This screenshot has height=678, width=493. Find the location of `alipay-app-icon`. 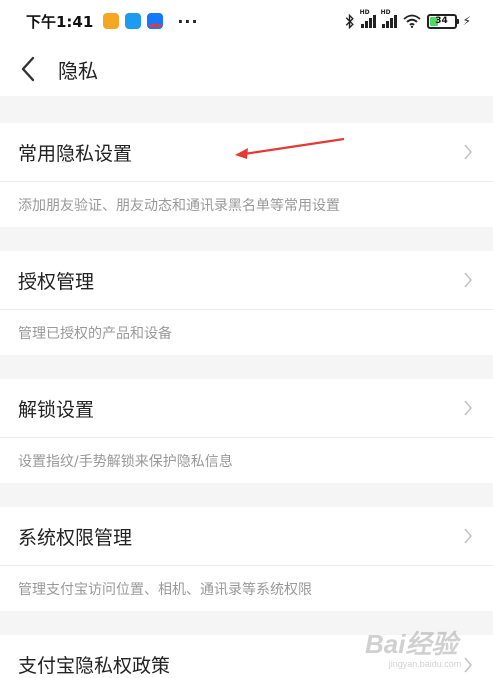

alipay-app-icon is located at coordinates (155, 21).